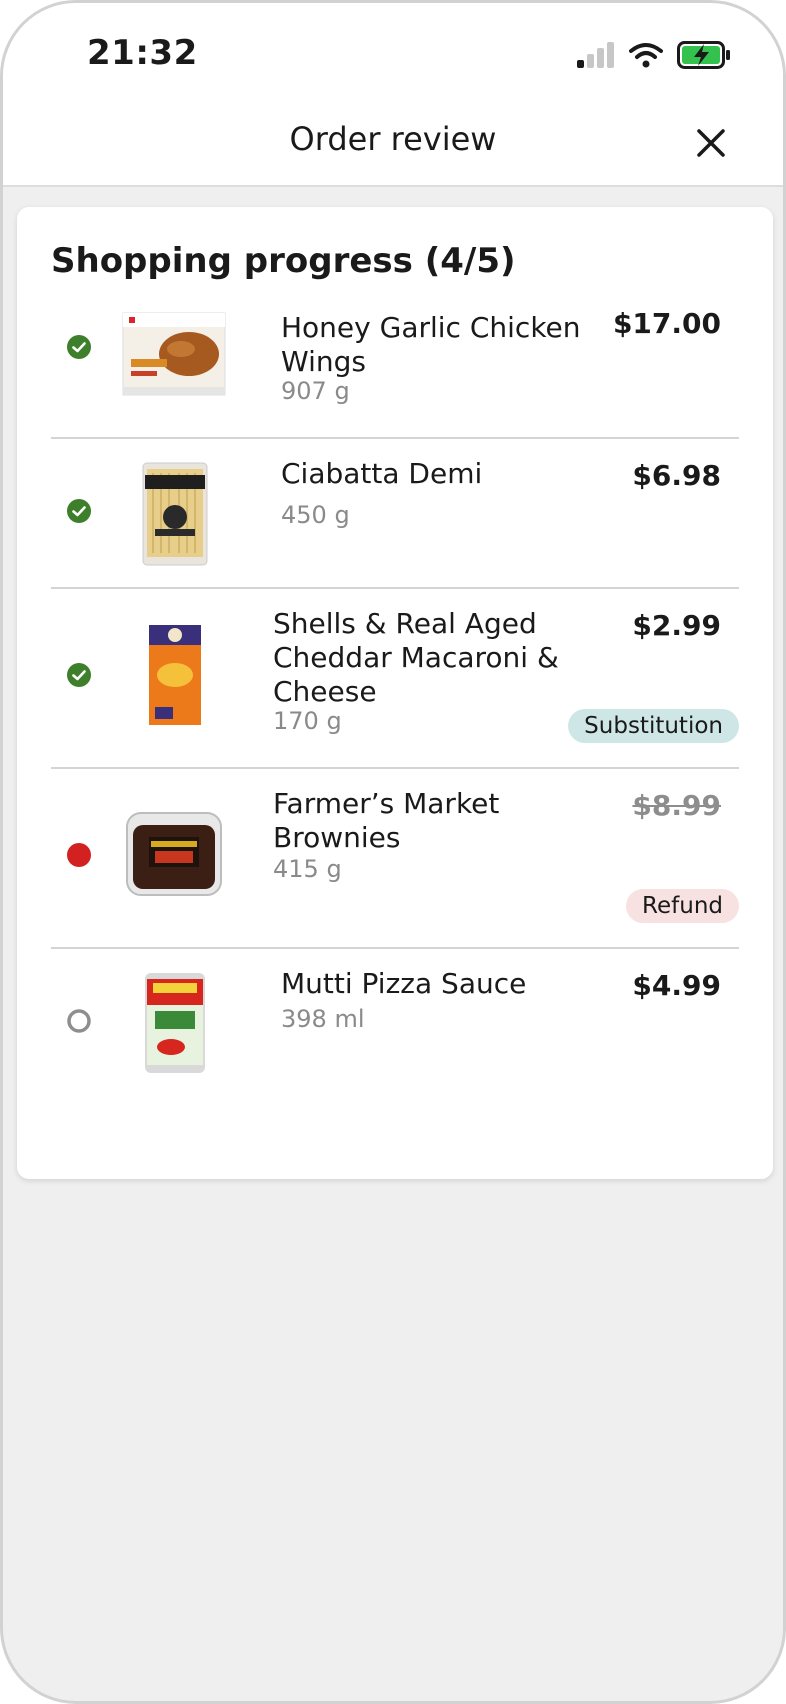 The width and height of the screenshot is (786, 1704). Describe the element at coordinates (142, 53) in the screenshot. I see `status-time: 21:32` at that location.